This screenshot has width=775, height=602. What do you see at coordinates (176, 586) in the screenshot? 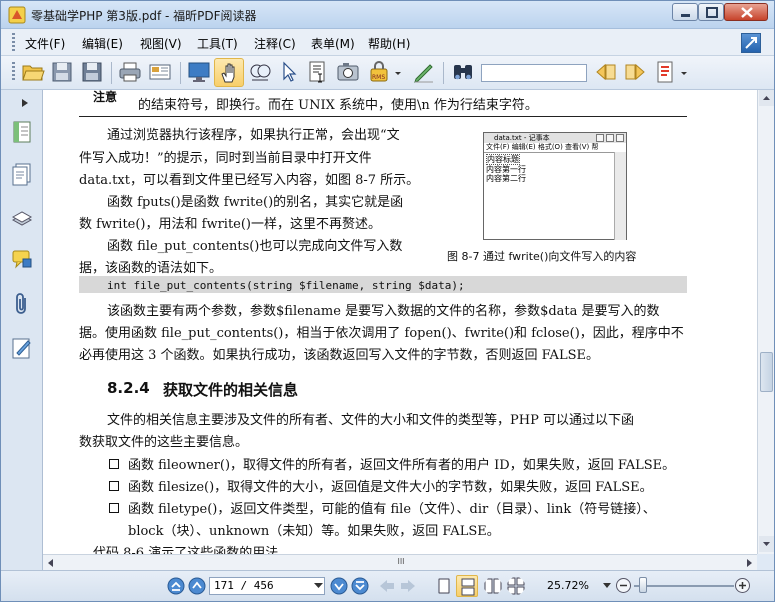
I see `first-page-icon` at bounding box center [176, 586].